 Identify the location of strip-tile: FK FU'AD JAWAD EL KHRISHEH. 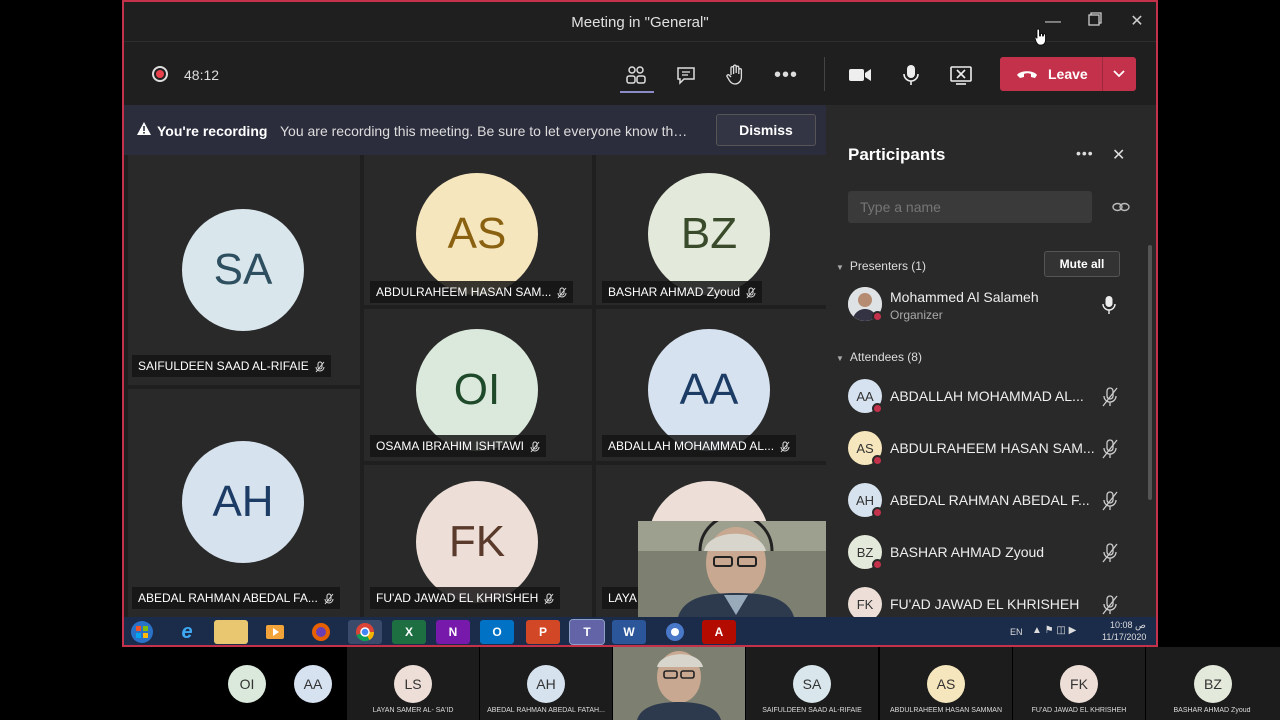
(1079, 683).